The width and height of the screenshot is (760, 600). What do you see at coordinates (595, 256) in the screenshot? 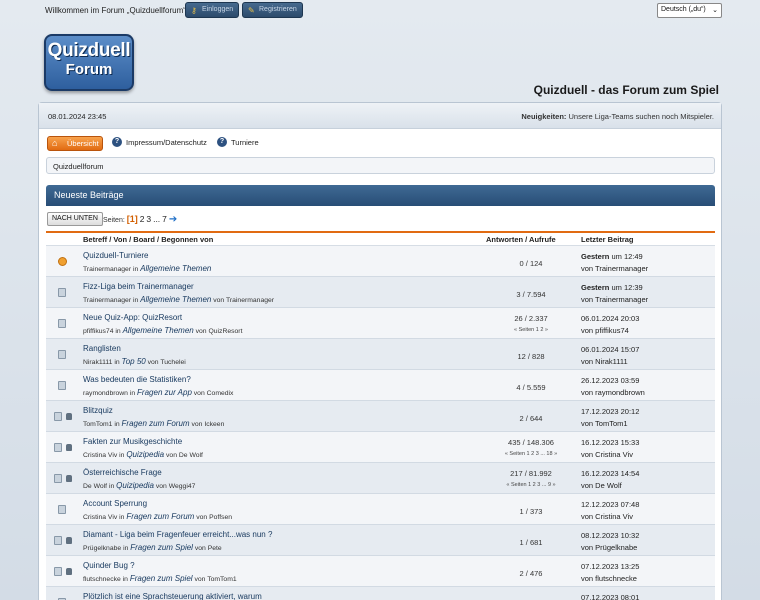
I see `last-post-day: Gestern` at bounding box center [595, 256].